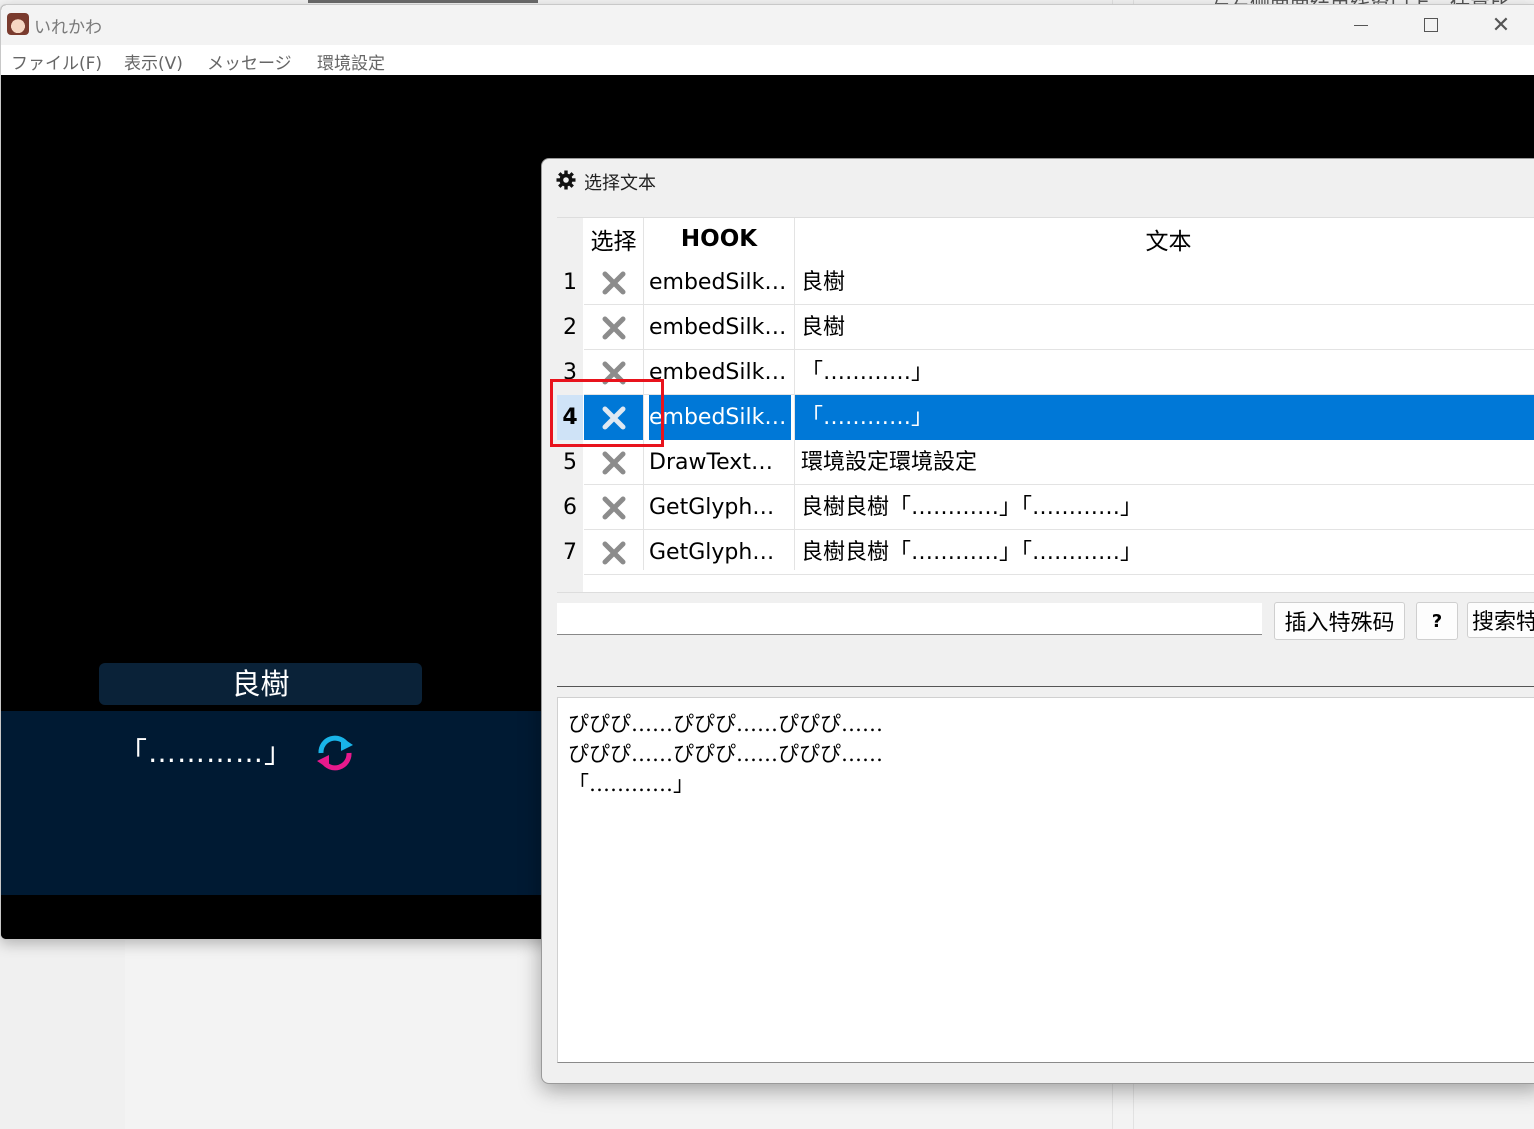 Image resolution: width=1534 pixels, height=1129 pixels. Describe the element at coordinates (351, 61) in the screenshot. I see `menu-settings: 環境設定` at that location.